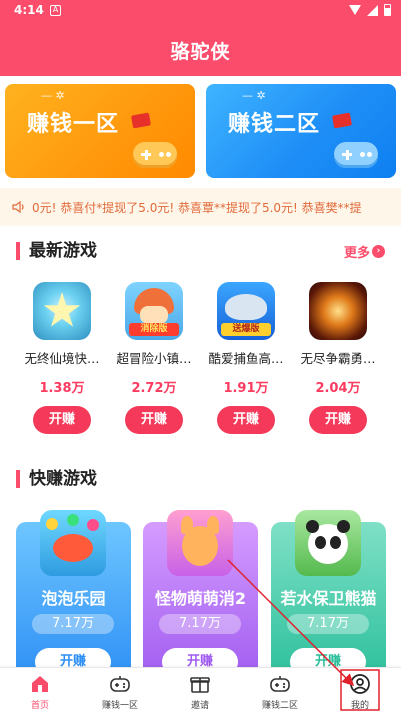 The width and height of the screenshot is (401, 712). I want to click on game-card: 送爆版 酷爱捕鱼高… 1.91万 开赚, so click(246, 358).